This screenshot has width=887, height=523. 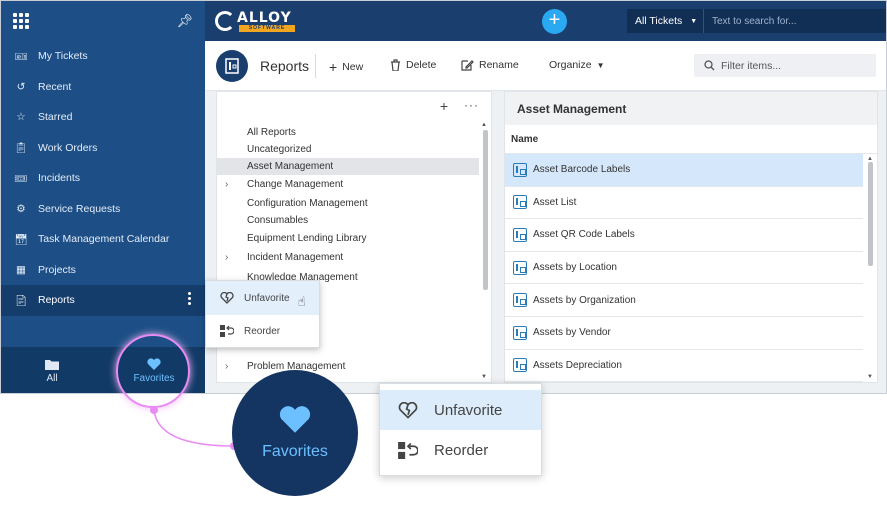 I want to click on logo-subtext: SOFTWARE, so click(x=267, y=28).